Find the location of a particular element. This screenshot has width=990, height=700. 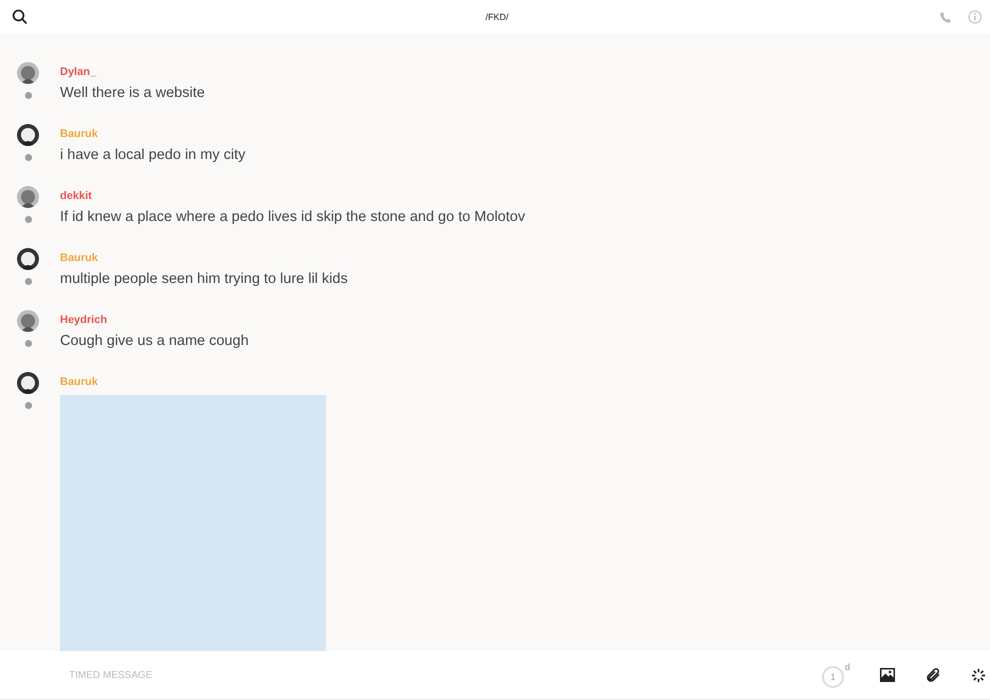

paperclip-icon is located at coordinates (933, 675).